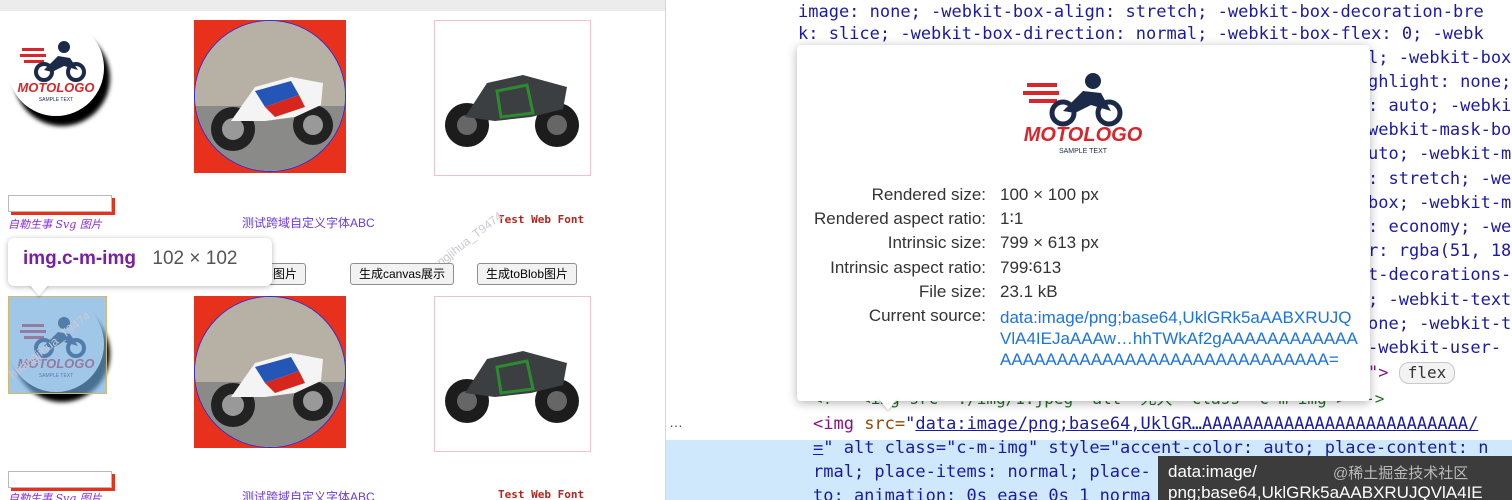 The height and width of the screenshot is (500, 1512). I want to click on canvas-display-button: 生成canvas展示, so click(402, 274).